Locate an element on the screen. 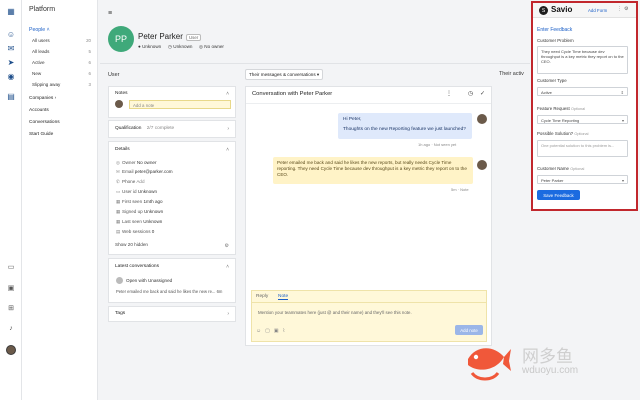  messages-filter-dropdown: Their messages & conversations ▾ is located at coordinates (284, 74).